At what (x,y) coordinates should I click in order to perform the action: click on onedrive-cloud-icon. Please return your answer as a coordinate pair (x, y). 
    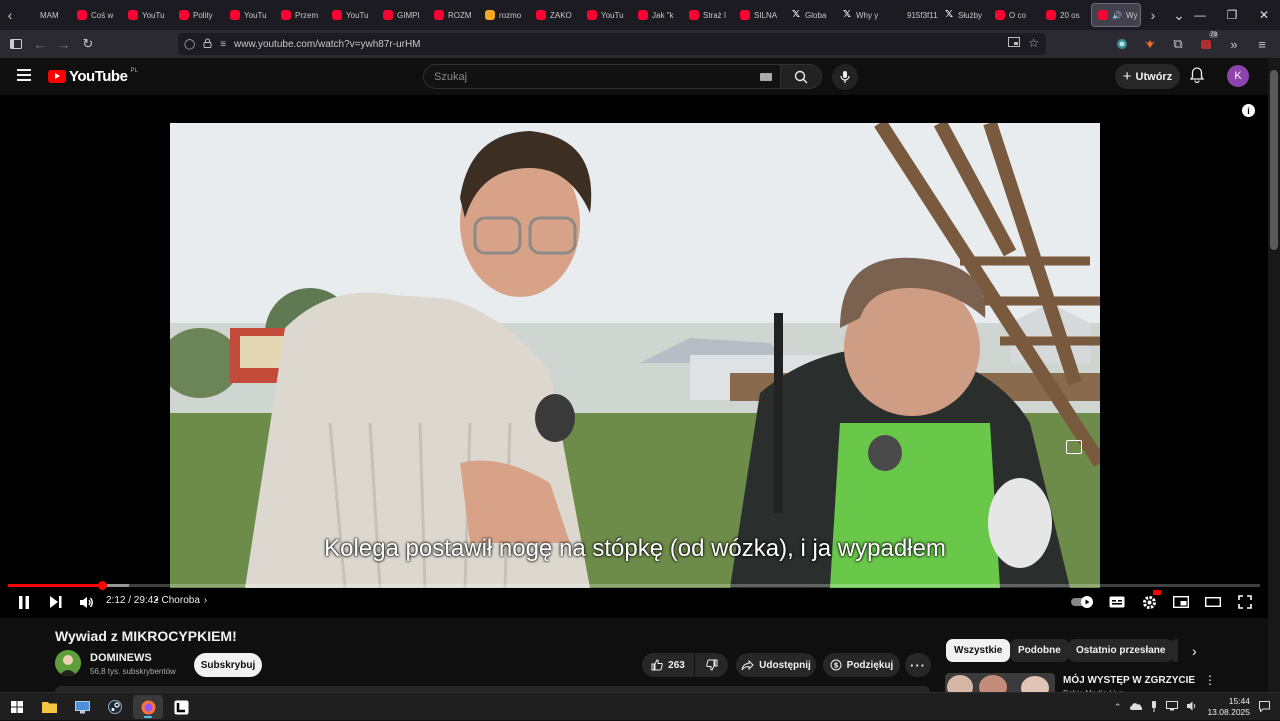
    Looking at the image, I should click on (1136, 707).